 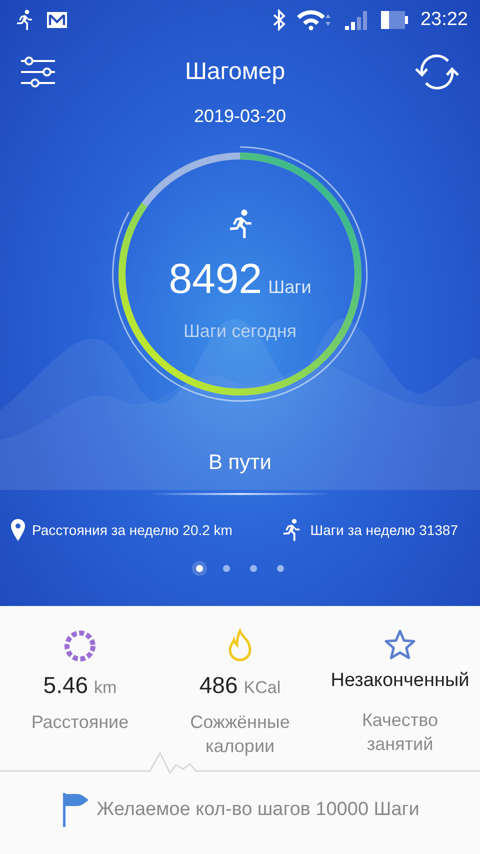 I want to click on sync-icon, so click(x=437, y=72).